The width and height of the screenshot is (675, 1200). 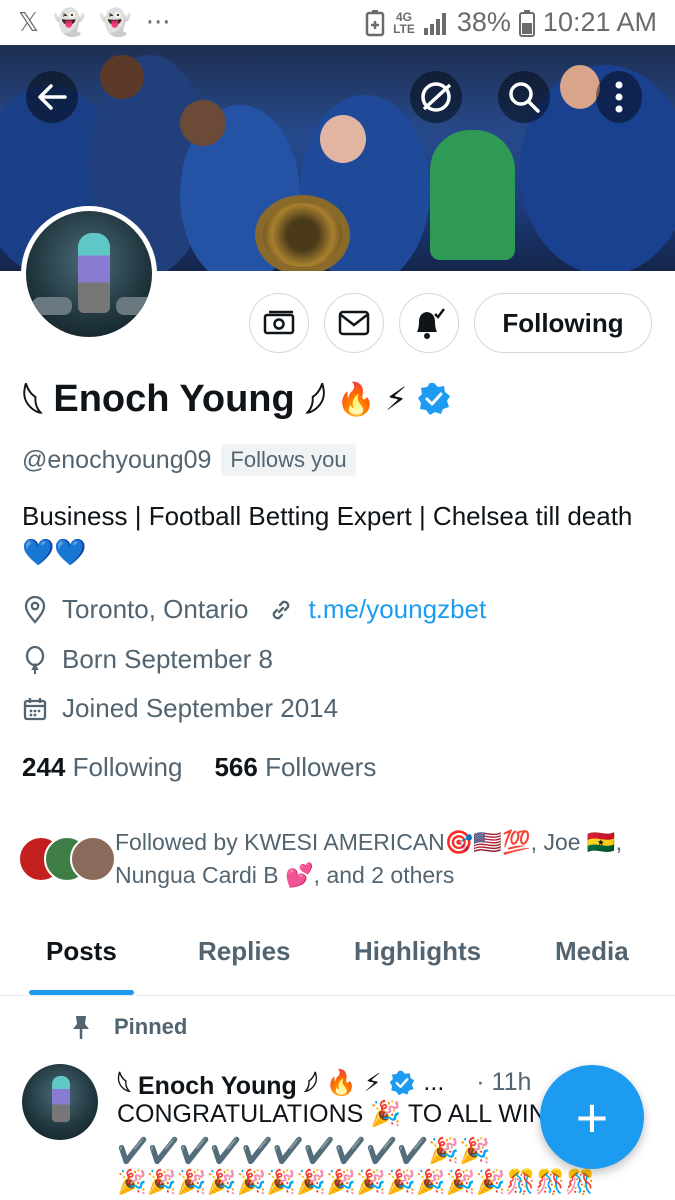 I want to click on status-bar-left: 𝕏 👻 👻 ···, so click(x=94, y=23).